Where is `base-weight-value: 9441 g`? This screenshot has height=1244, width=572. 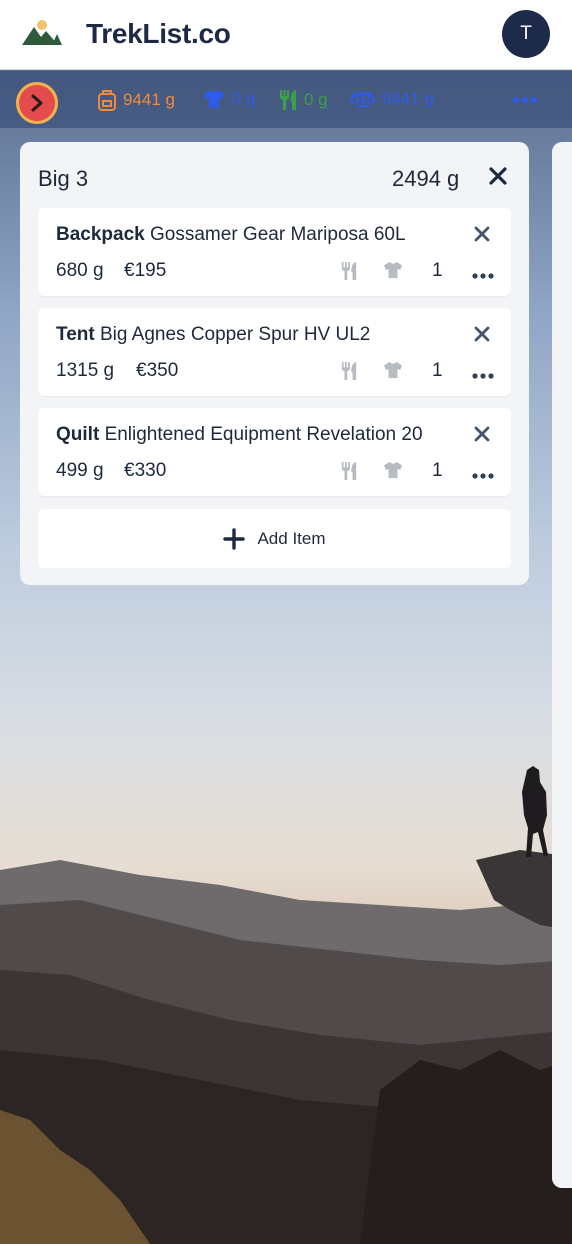
base-weight-value: 9441 g is located at coordinates (149, 99).